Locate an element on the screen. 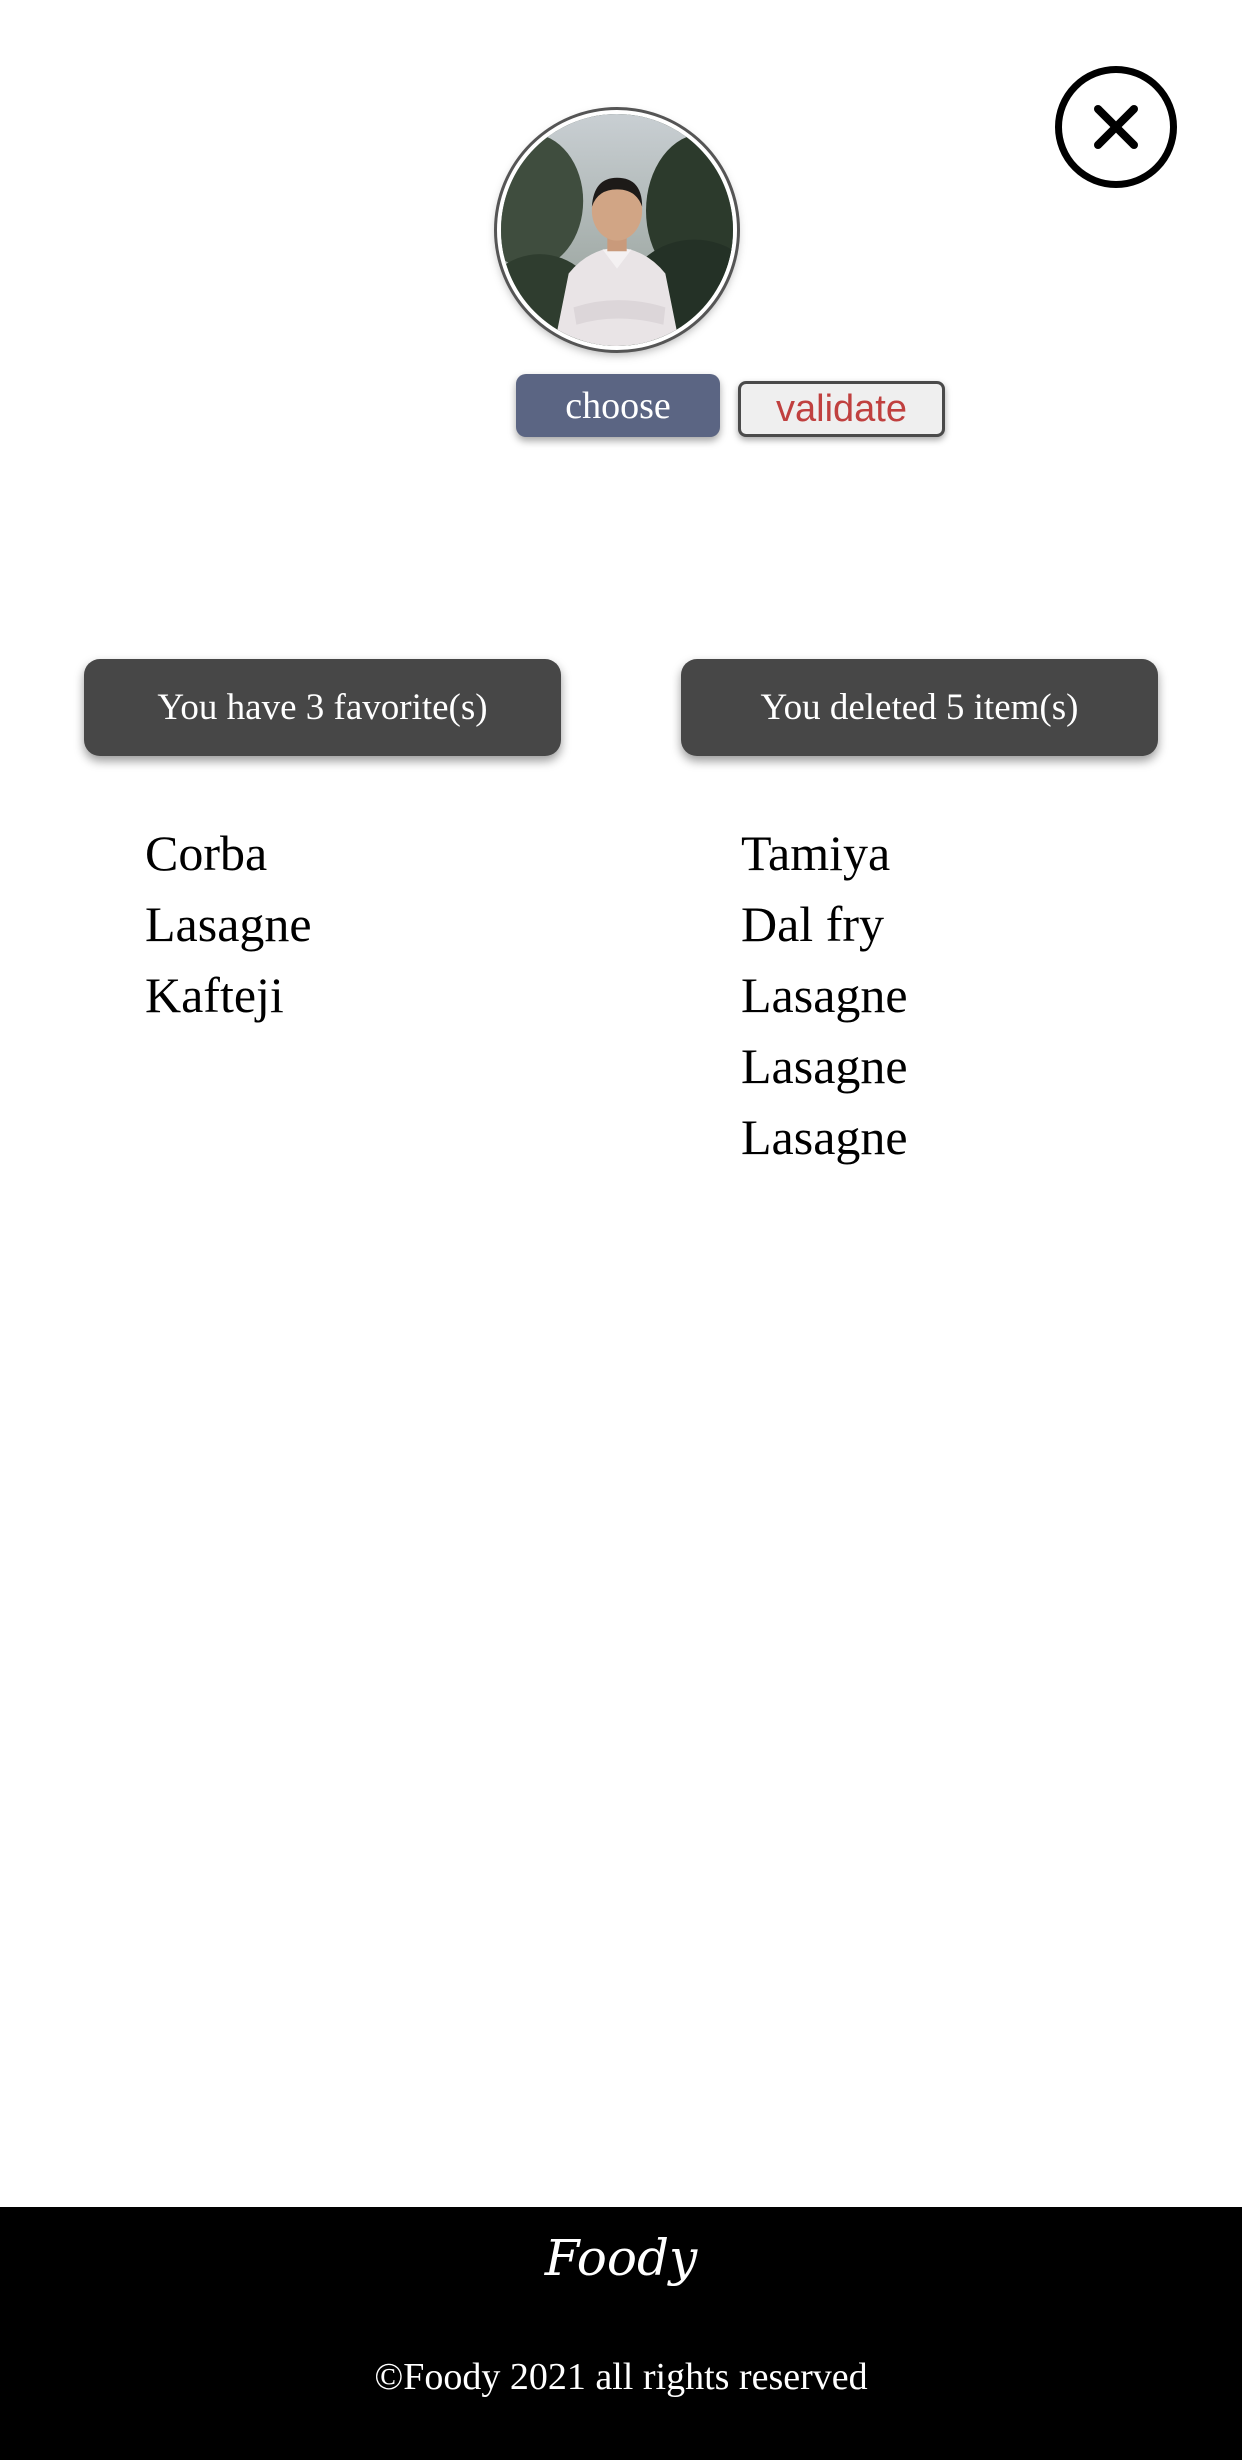 Image resolution: width=1242 pixels, height=2460 pixels. favorites-header-label: You have 3 favorite(s) is located at coordinates (322, 707).